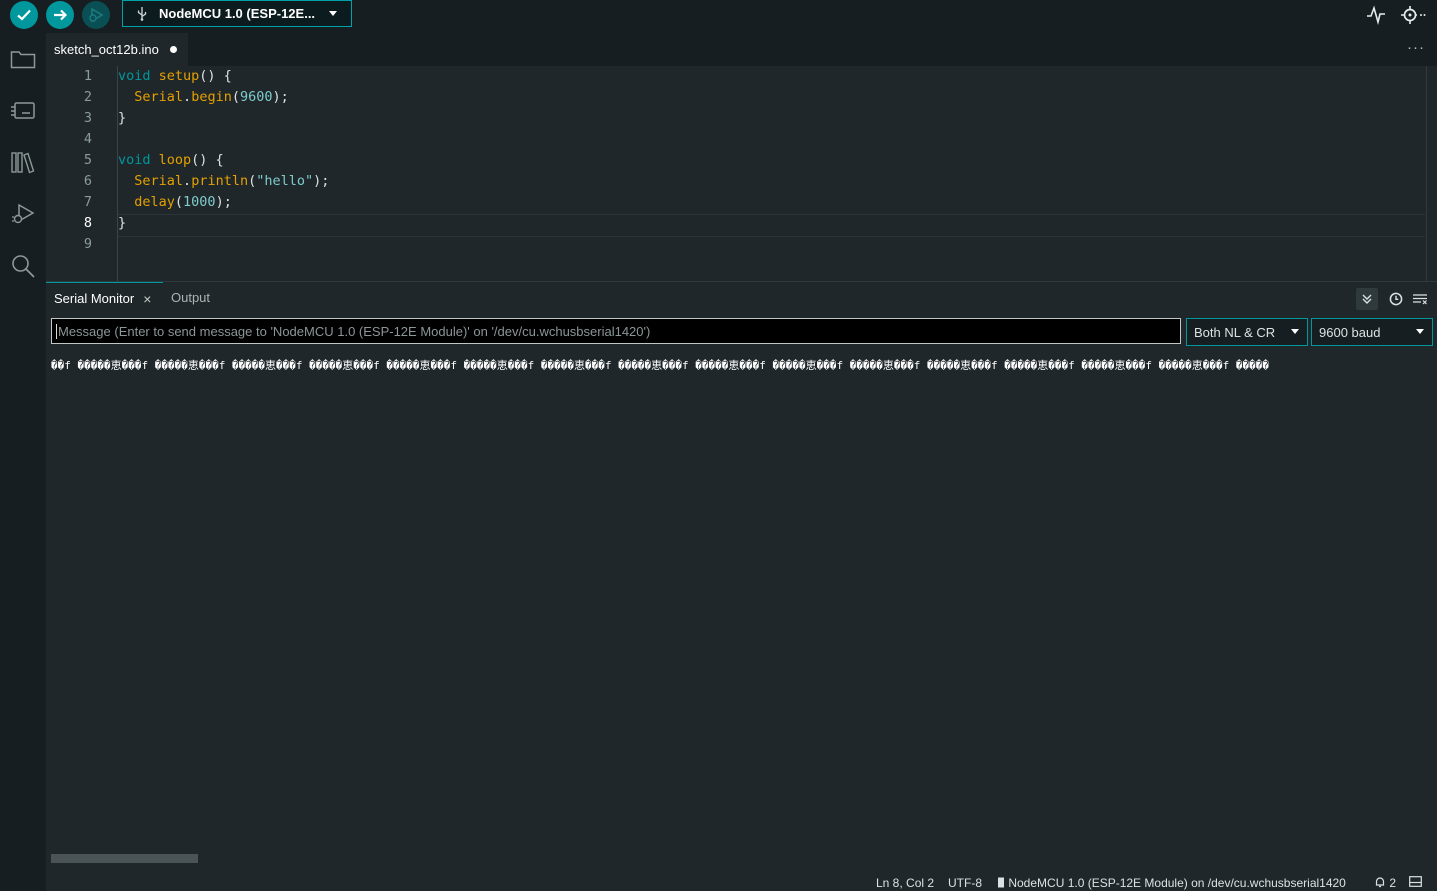 The width and height of the screenshot is (1437, 891). Describe the element at coordinates (94, 298) in the screenshot. I see `tab-serial-monitor-label: Serial Monitor` at that location.